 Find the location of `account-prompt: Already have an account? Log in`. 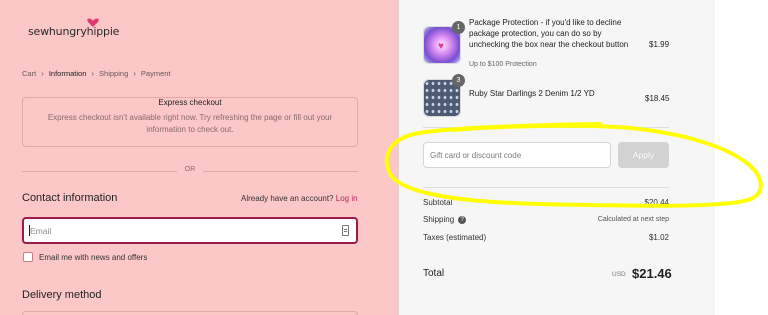

account-prompt: Already have an account? Log in is located at coordinates (299, 198).